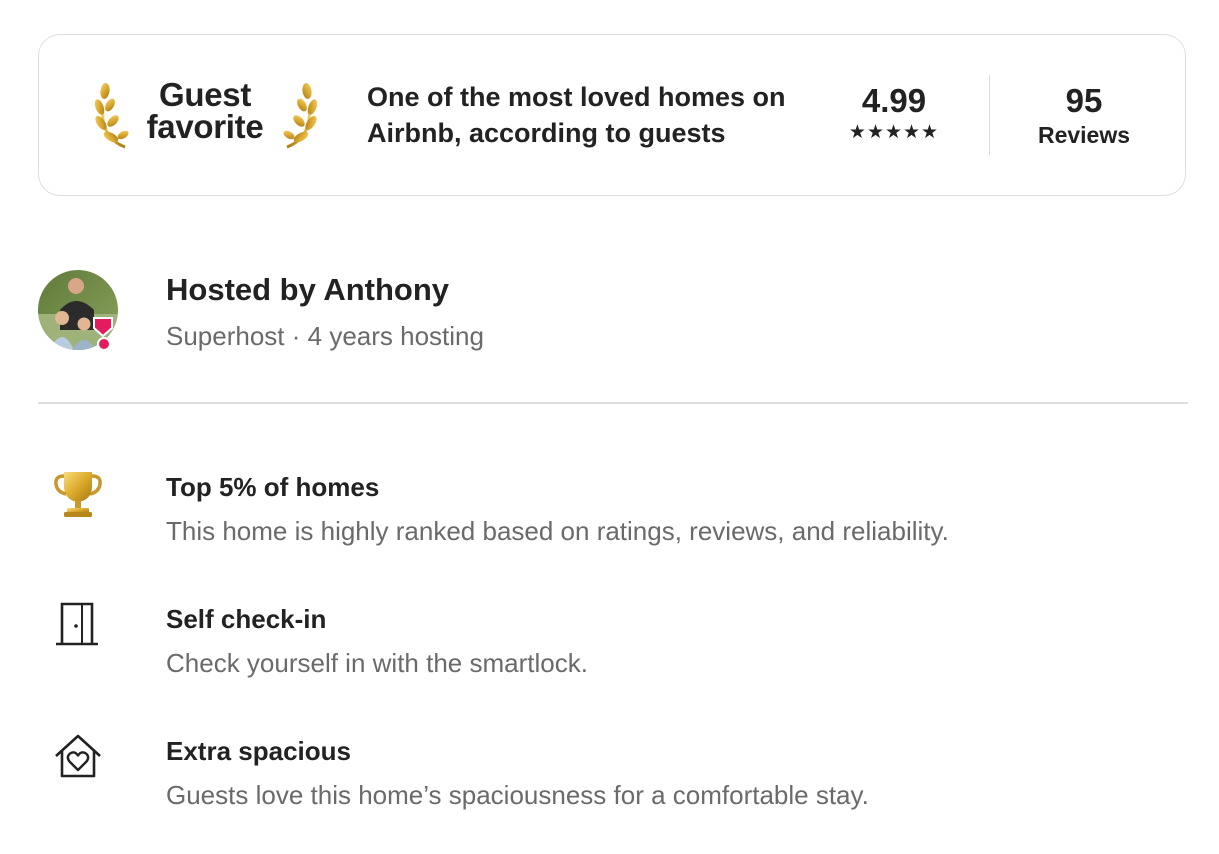 The image size is (1219, 854). Describe the element at coordinates (258, 751) in the screenshot. I see `highlight-title: Extra spacious` at that location.